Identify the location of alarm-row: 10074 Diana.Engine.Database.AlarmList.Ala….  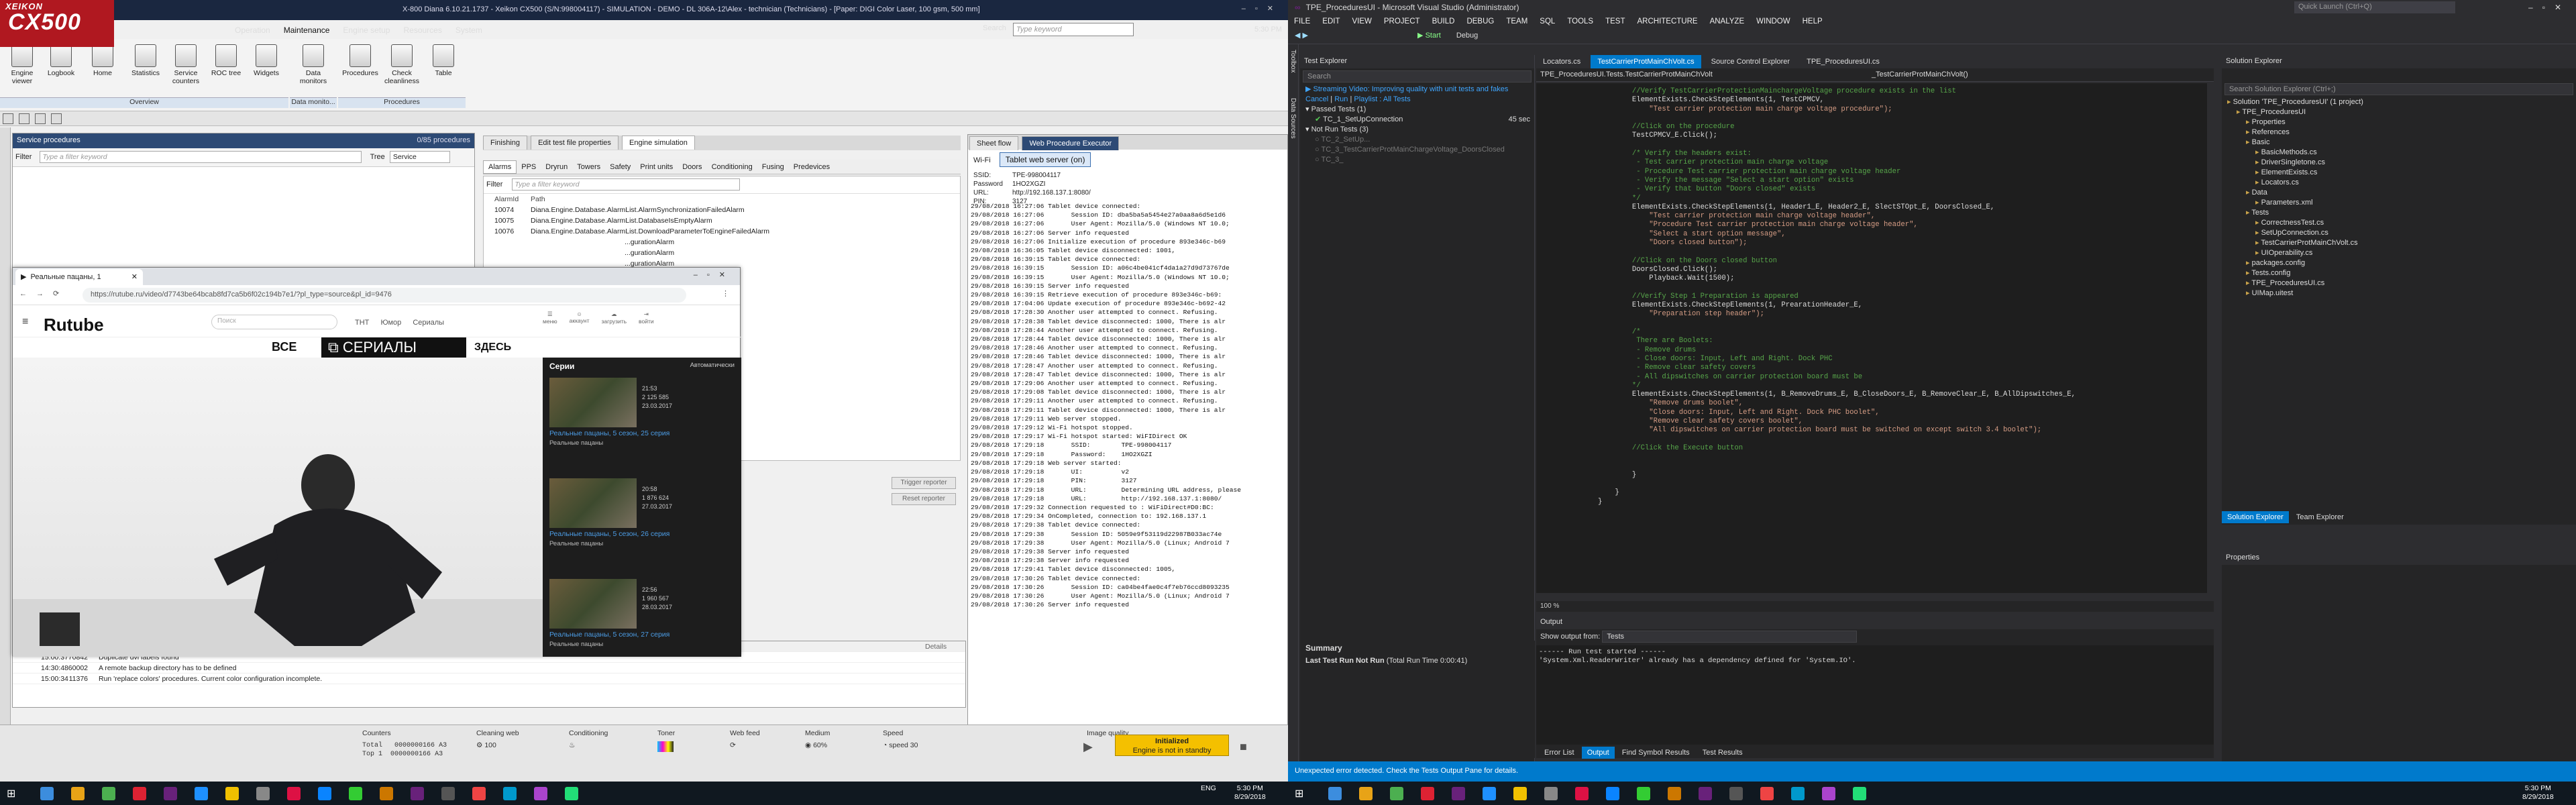
(722, 210).